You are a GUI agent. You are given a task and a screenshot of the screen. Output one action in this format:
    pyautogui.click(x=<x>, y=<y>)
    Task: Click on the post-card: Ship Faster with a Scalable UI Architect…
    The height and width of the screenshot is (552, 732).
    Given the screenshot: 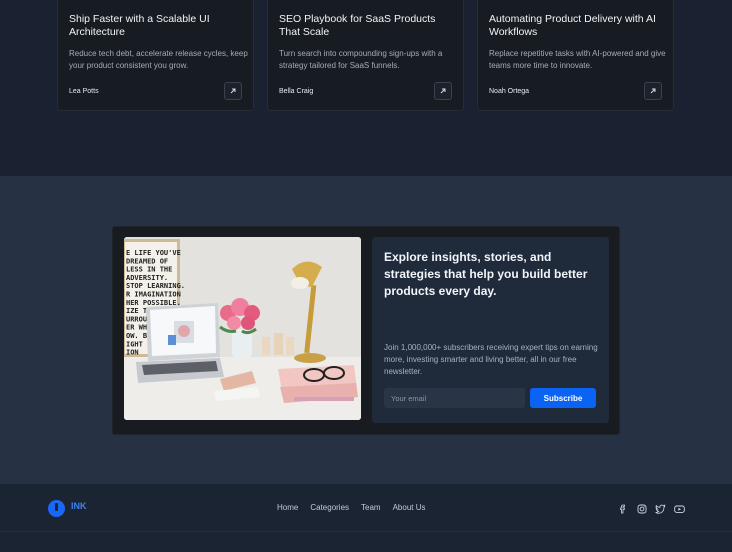 What is the action you would take?
    pyautogui.click(x=155, y=55)
    